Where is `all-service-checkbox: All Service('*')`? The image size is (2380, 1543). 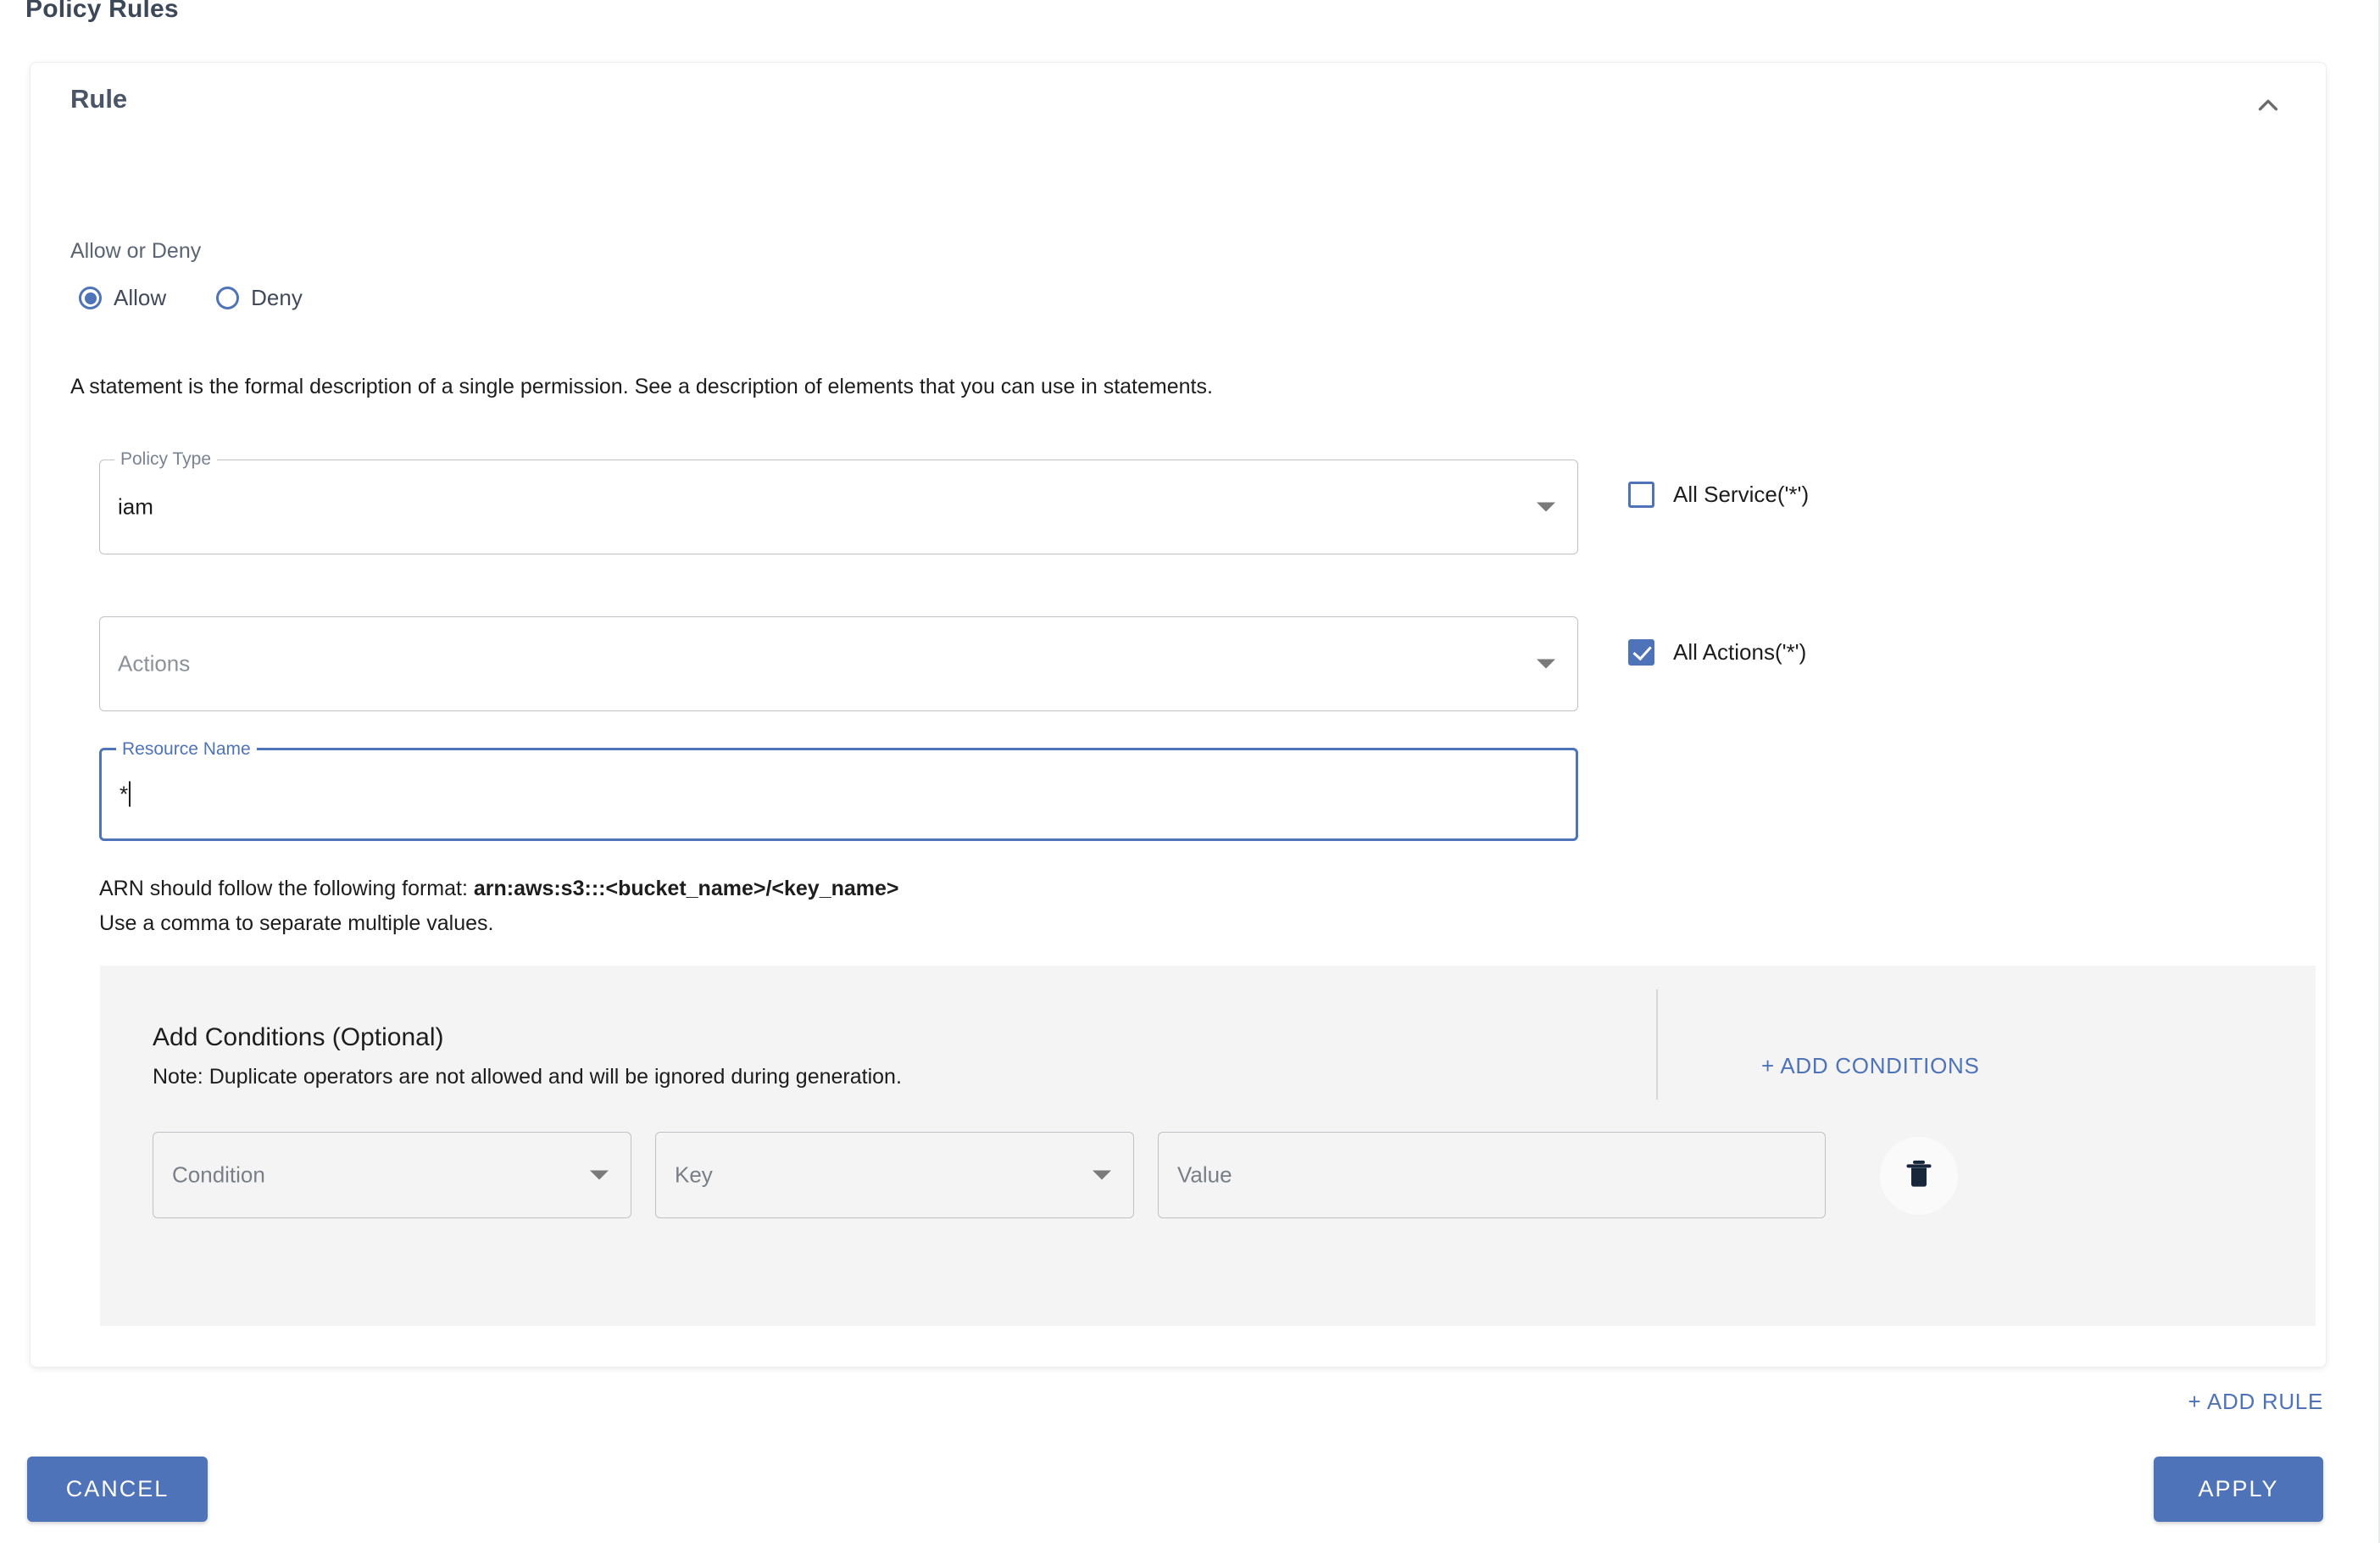
all-service-checkbox: All Service('*') is located at coordinates (1718, 495).